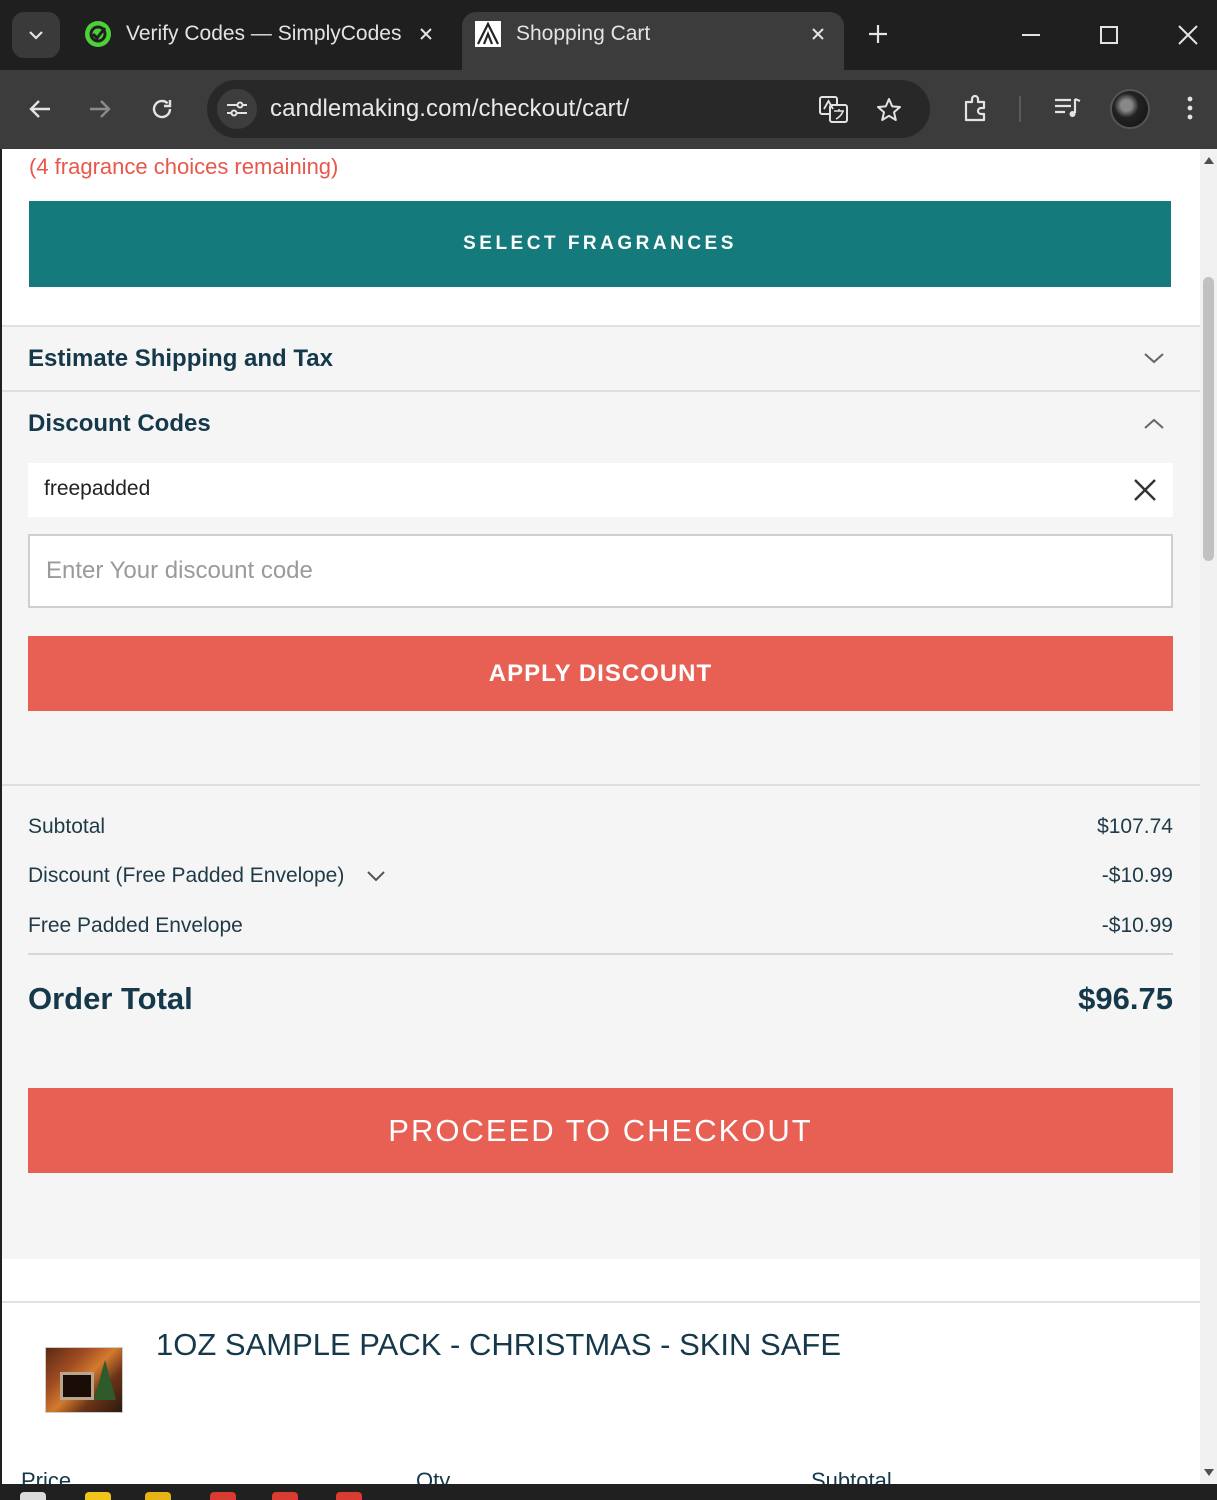  I want to click on arrow-right-icon, so click(100, 109).